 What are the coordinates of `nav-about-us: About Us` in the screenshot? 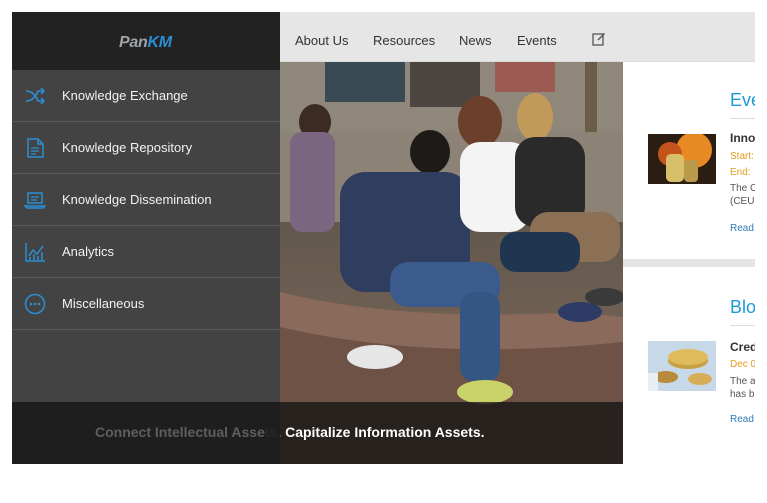 It's located at (321, 40).